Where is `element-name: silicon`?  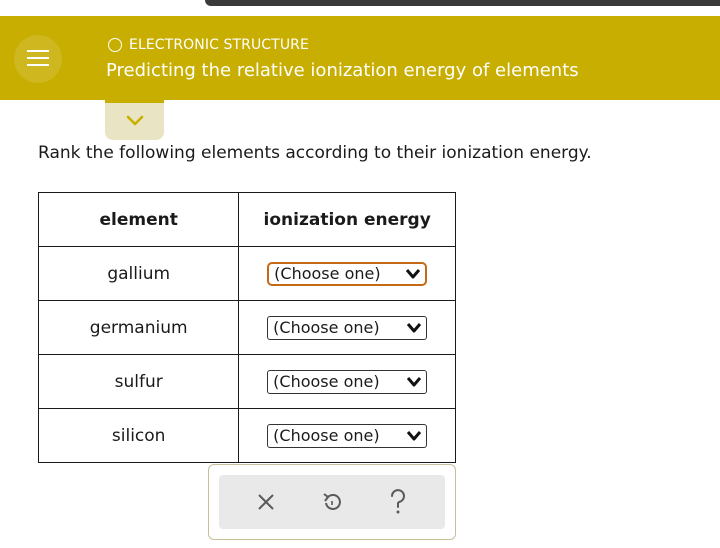 element-name: silicon is located at coordinates (138, 435).